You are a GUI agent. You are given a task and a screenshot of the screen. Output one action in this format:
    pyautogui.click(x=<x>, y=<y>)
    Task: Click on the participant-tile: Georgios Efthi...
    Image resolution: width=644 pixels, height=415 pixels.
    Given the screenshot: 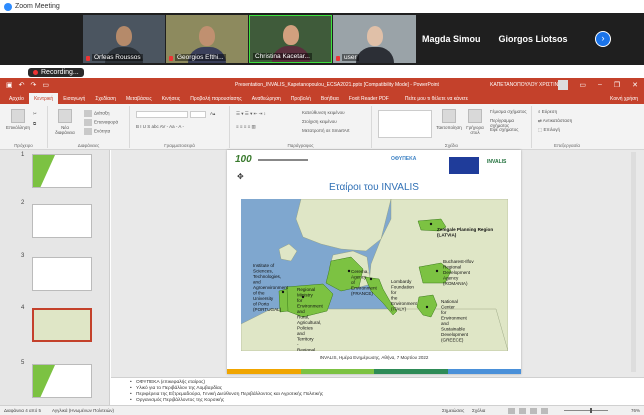 What is the action you would take?
    pyautogui.click(x=207, y=39)
    